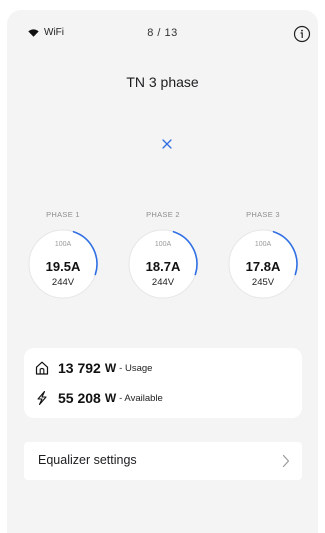 The height and width of the screenshot is (533, 325). I want to click on home-icon, so click(42, 368).